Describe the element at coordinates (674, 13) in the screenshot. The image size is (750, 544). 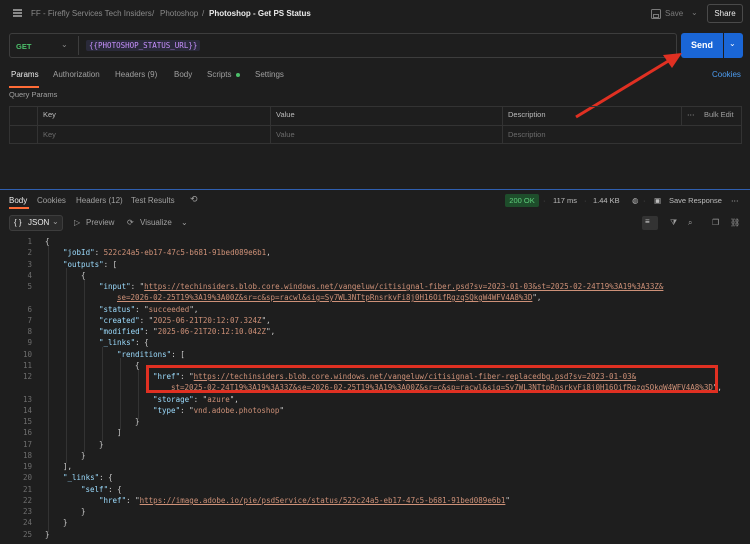
I see `save-button: Save` at that location.